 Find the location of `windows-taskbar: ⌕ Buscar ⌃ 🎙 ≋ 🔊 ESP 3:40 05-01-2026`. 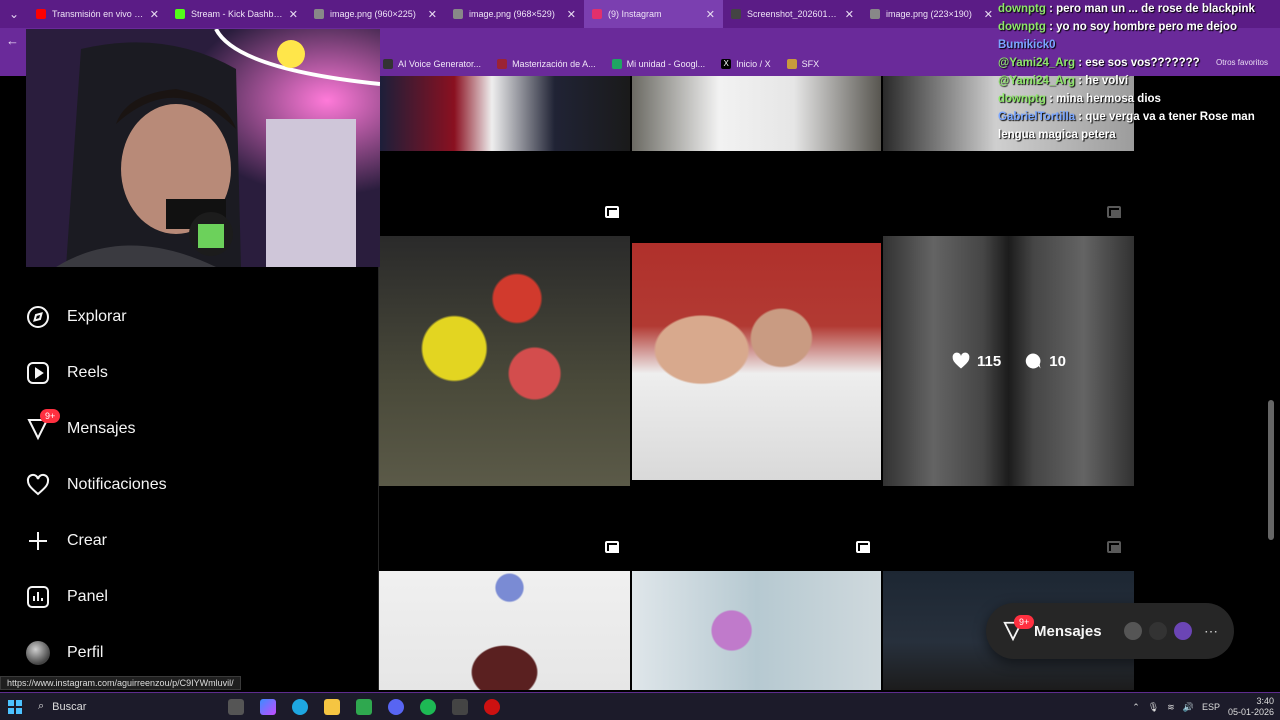

windows-taskbar: ⌕ Buscar ⌃ 🎙 ≋ 🔊 ESP 3:40 05-01-2026 is located at coordinates (640, 706).